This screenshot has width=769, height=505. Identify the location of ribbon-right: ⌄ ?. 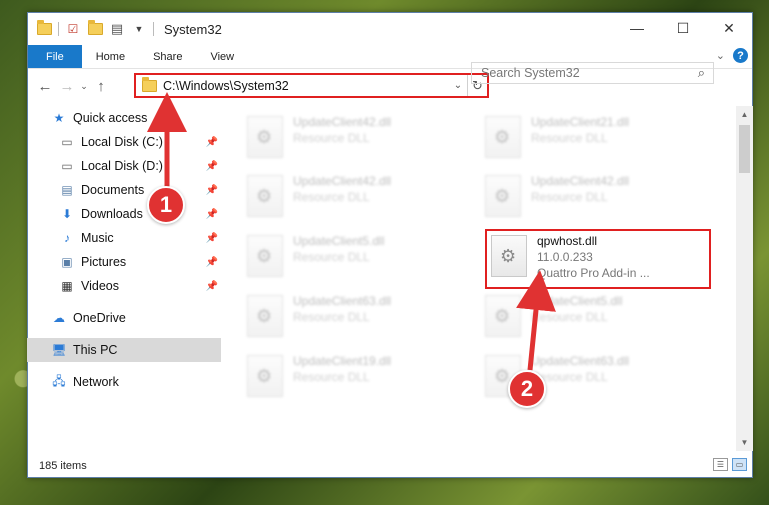
(732, 55).